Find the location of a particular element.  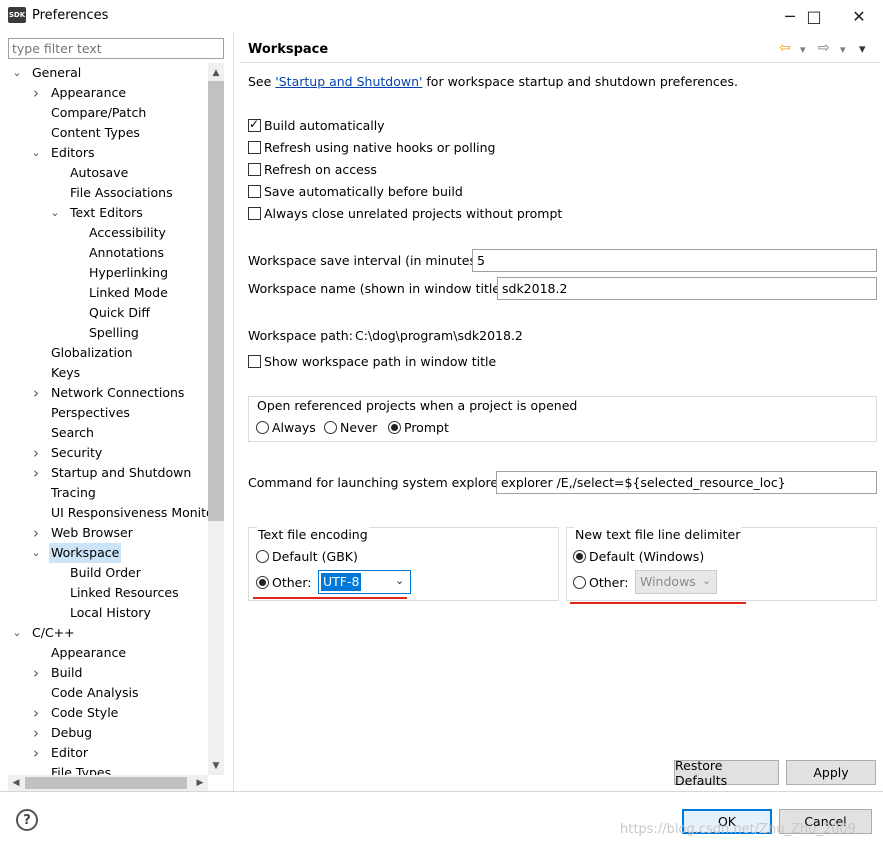

forward-arrow-icon: ⇨ is located at coordinates (824, 48).